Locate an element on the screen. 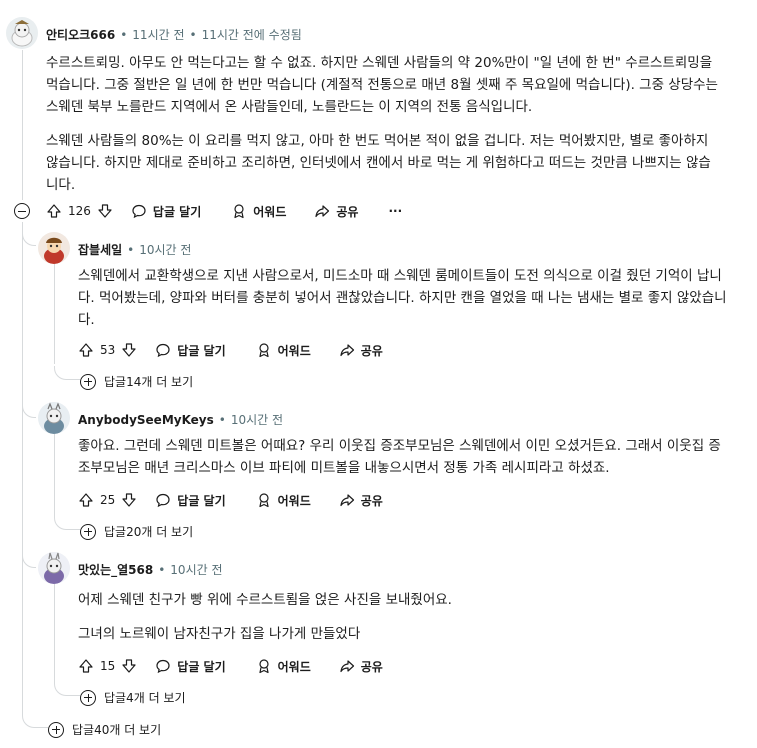 The width and height of the screenshot is (757, 748). comment-author: 잡블세일 is located at coordinates (100, 249).